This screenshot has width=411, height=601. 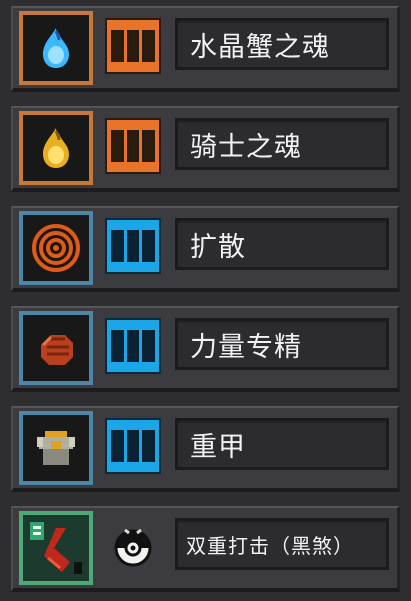 I want to click on skill-name: 骑士之魂, so click(x=282, y=144).